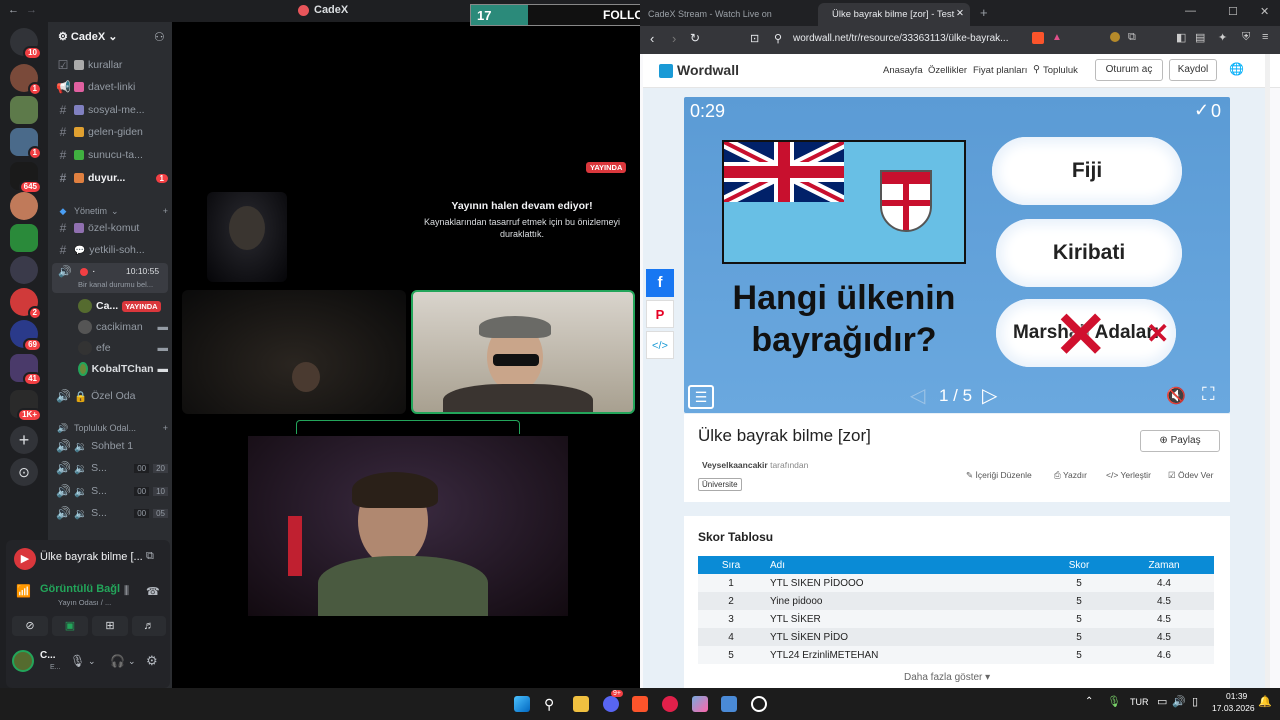 This screenshot has width=1280, height=720. I want to click on voice-channel: 🔊 🔉 S... 00 05, so click(112, 513).